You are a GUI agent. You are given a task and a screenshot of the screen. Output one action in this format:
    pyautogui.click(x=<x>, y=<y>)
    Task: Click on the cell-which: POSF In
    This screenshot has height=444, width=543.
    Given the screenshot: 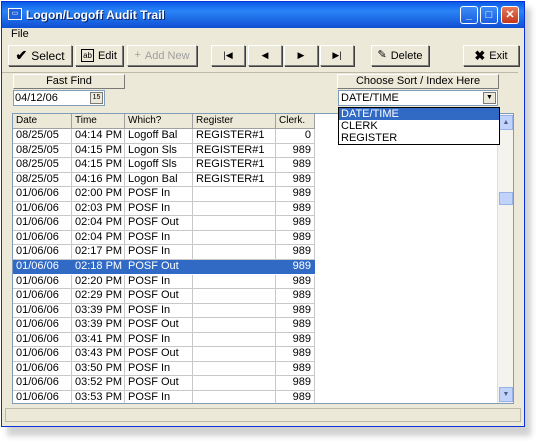 What is the action you would take?
    pyautogui.click(x=159, y=369)
    